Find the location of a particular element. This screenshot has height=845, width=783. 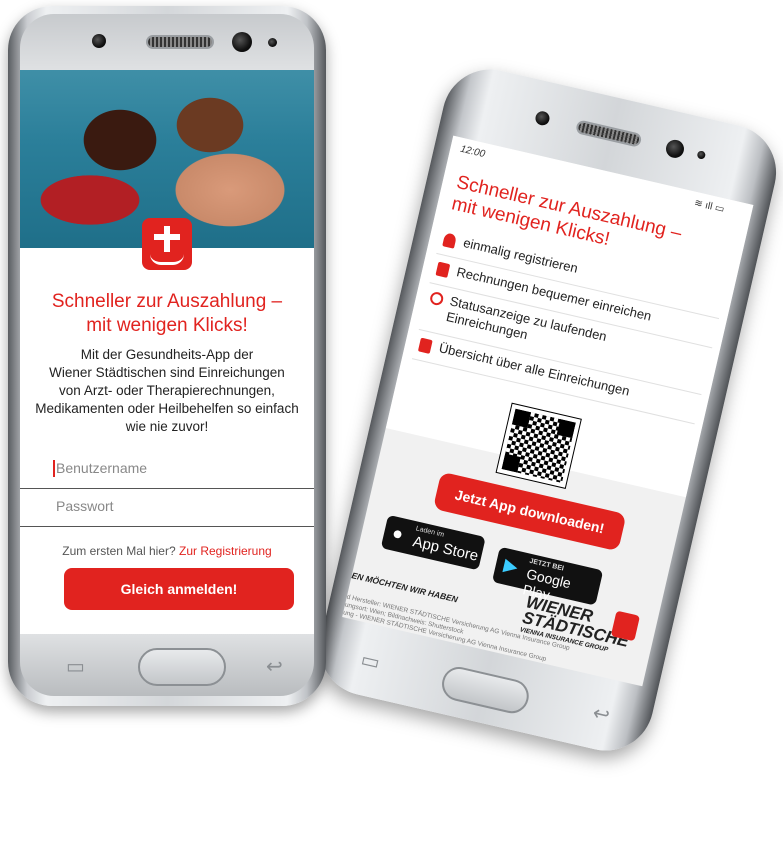

password-field: Passwort is located at coordinates (167, 507).